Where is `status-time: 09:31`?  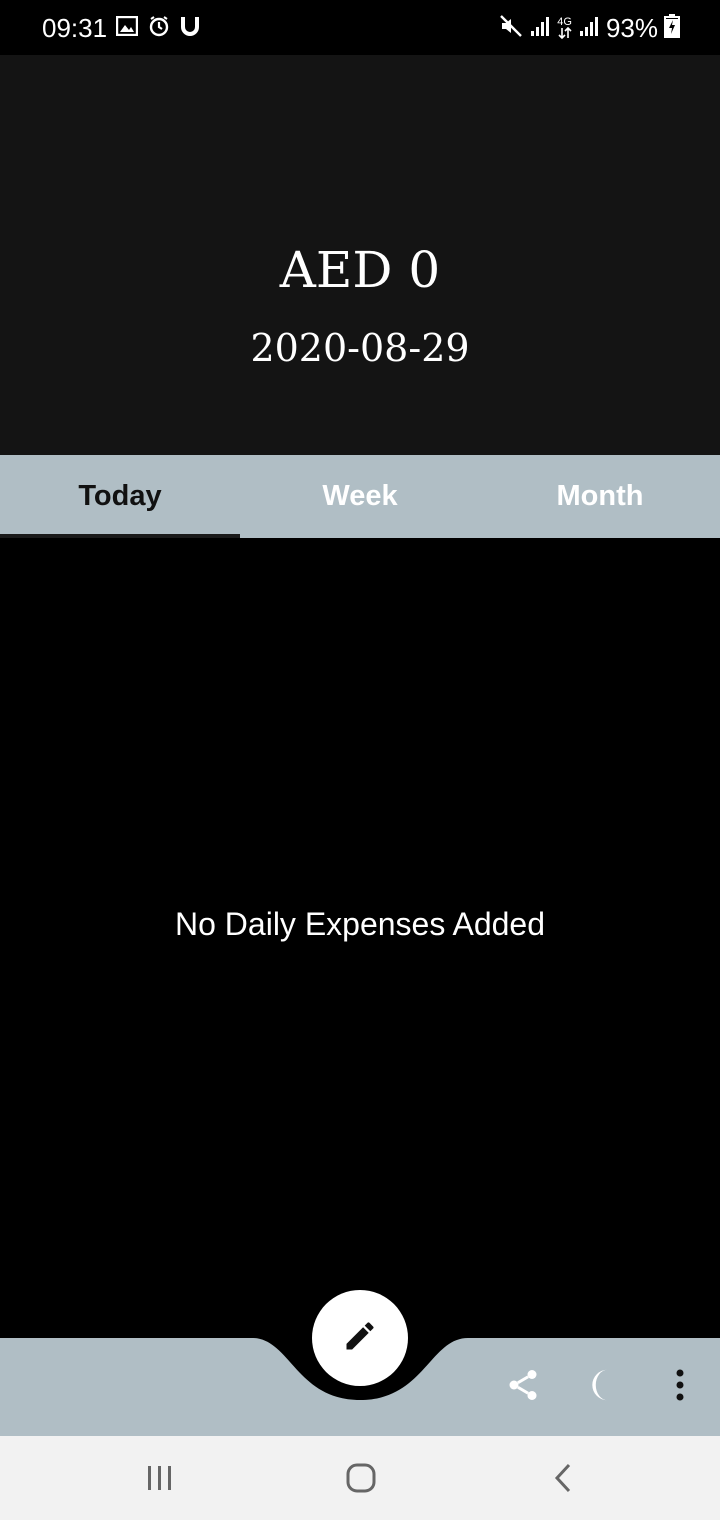
status-time: 09:31 is located at coordinates (75, 28).